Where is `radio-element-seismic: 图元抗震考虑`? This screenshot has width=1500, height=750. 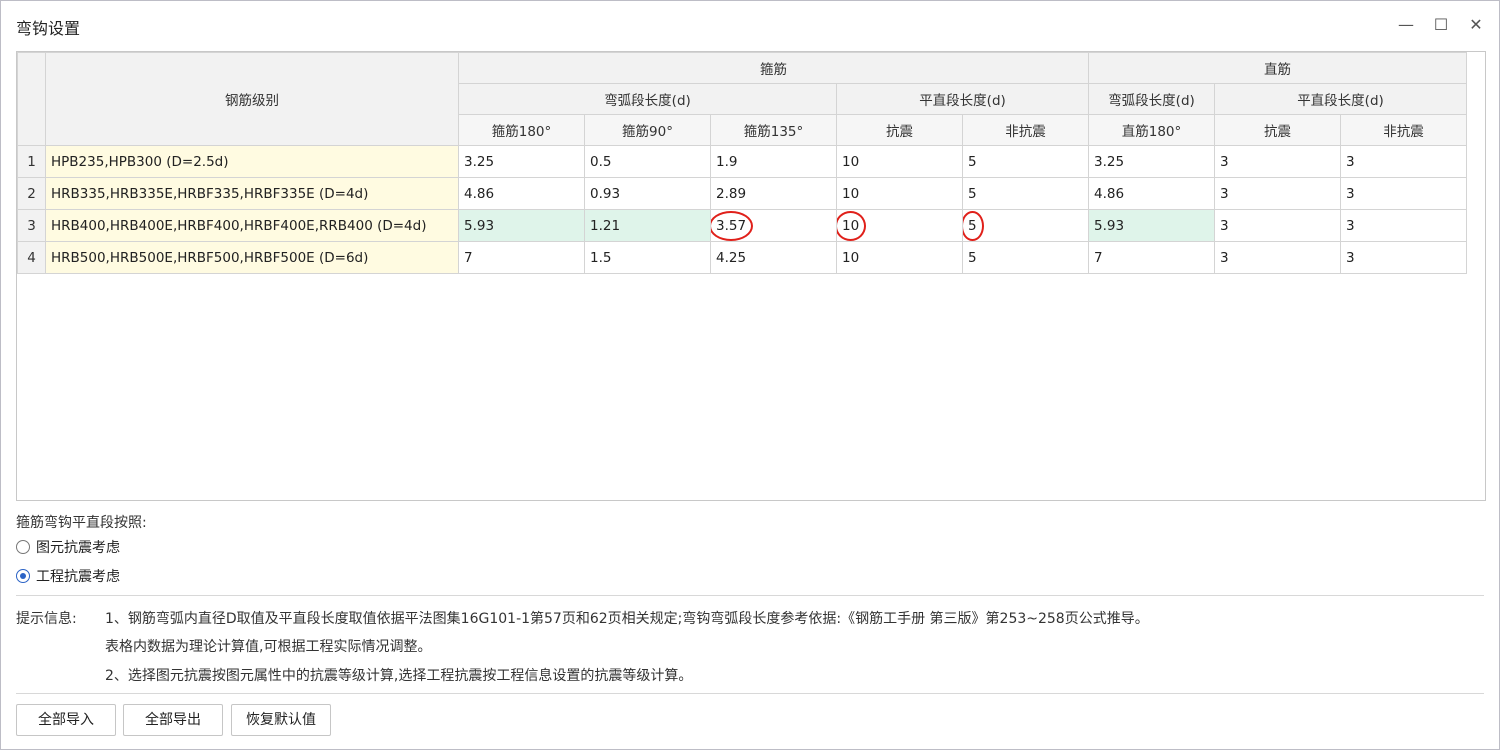
radio-element-seismic: 图元抗震考虑 is located at coordinates (68, 547).